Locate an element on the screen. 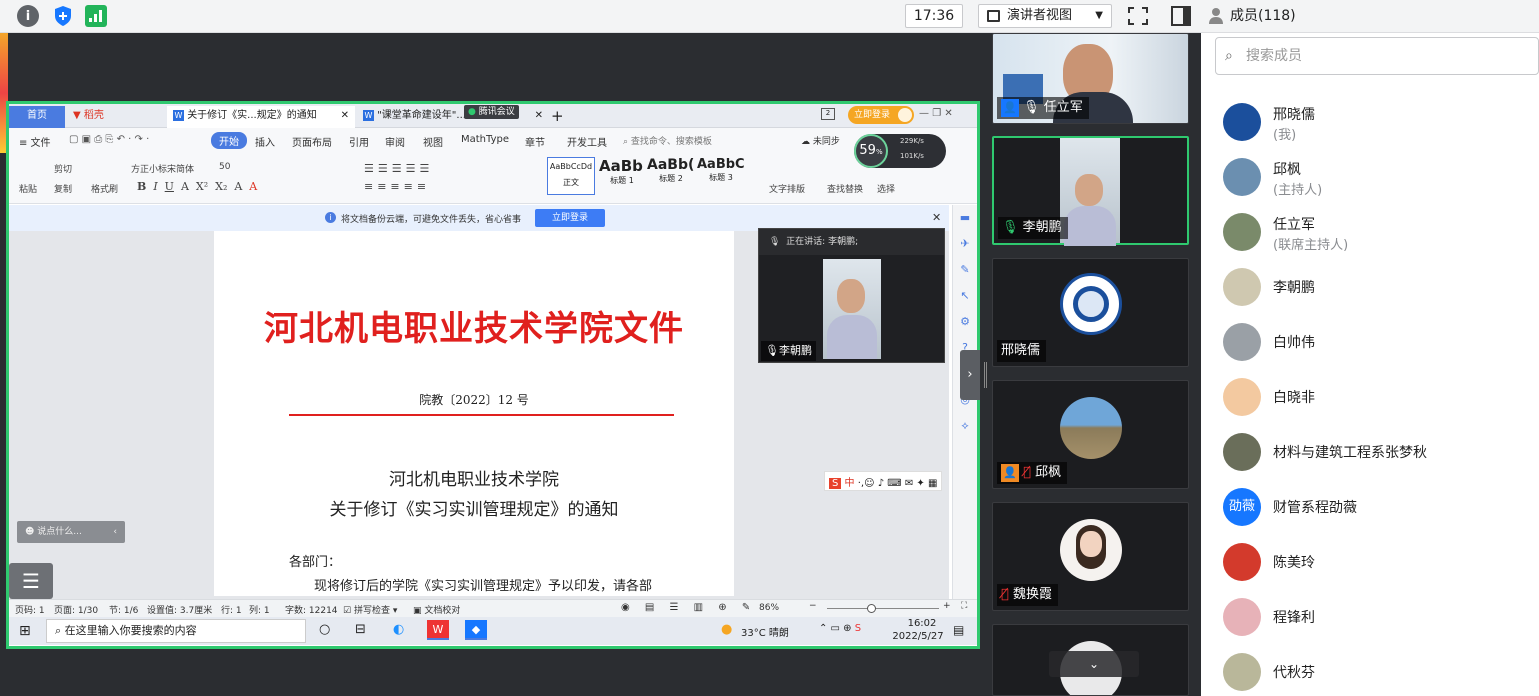 The image size is (1539, 696). wps-app-icon: W is located at coordinates (438, 630).